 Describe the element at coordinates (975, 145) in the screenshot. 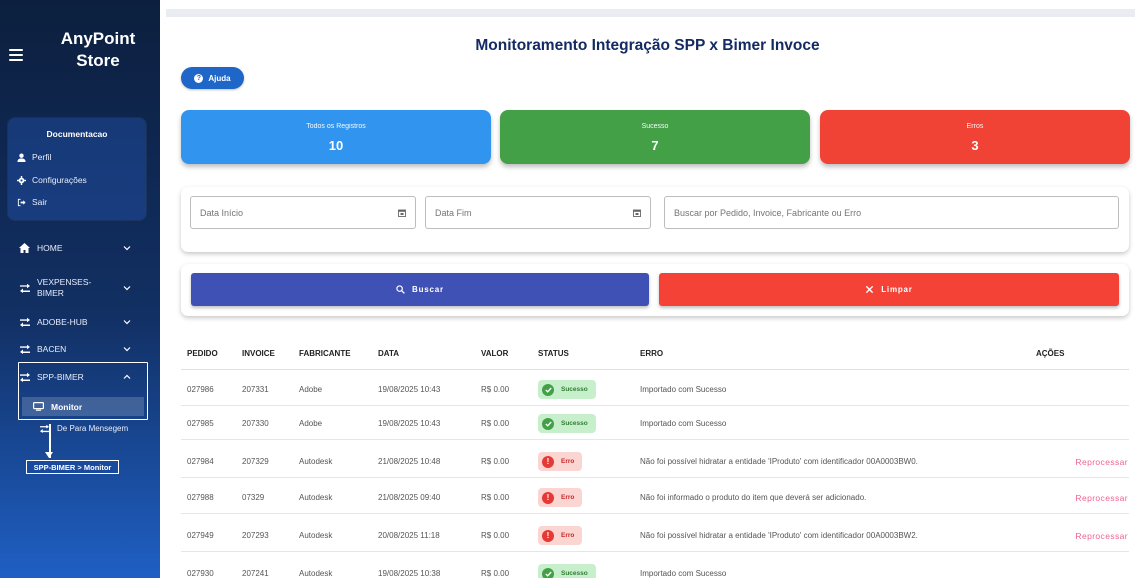

I see `stat-value: 3` at that location.